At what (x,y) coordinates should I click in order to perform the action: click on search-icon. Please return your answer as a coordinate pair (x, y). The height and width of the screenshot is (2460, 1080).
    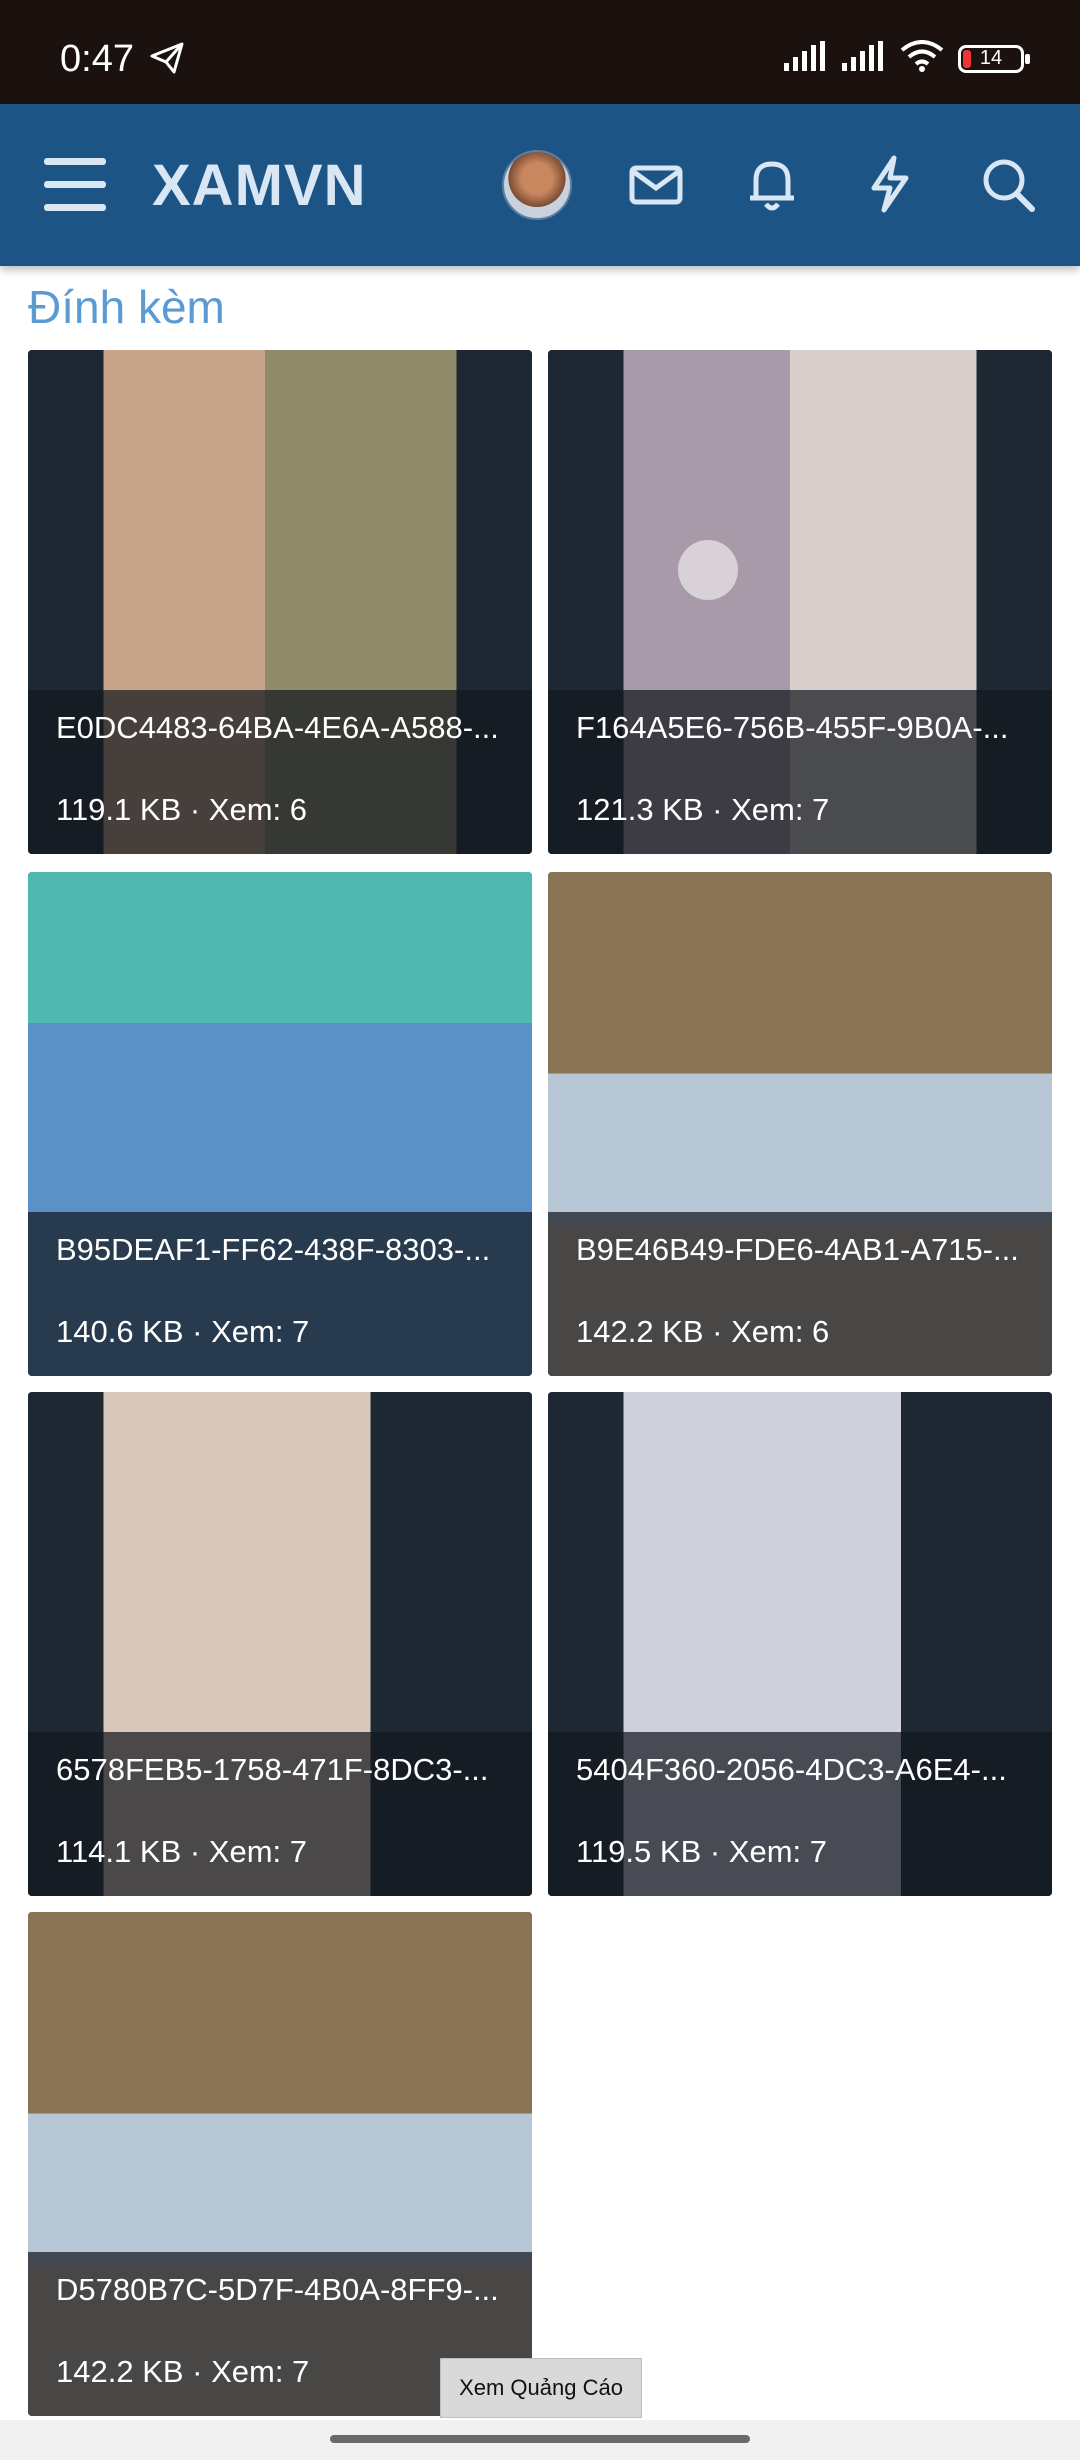
    Looking at the image, I should click on (1009, 186).